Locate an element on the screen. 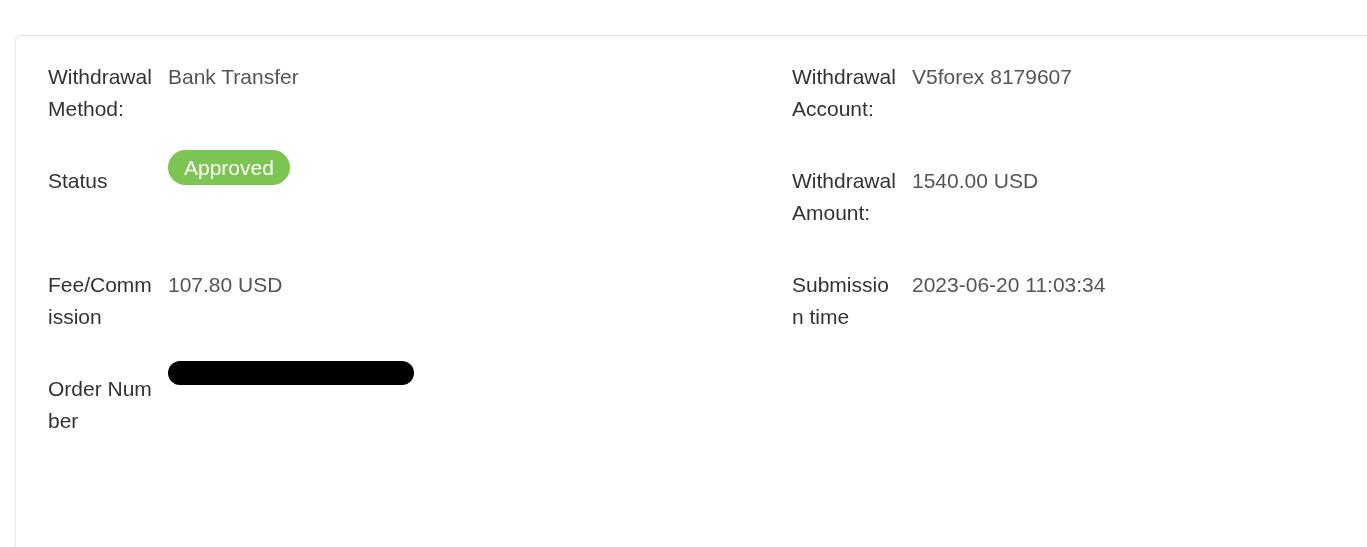 This screenshot has height=547, width=1367. field-label: Withdrawal Method: is located at coordinates (100, 93).